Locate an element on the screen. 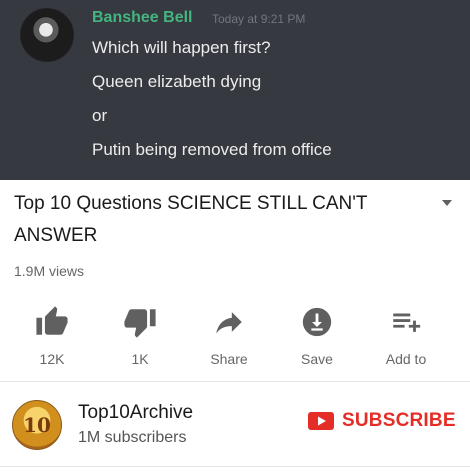 This screenshot has width=470, height=475. channel-name: Top10Archive is located at coordinates (135, 413).